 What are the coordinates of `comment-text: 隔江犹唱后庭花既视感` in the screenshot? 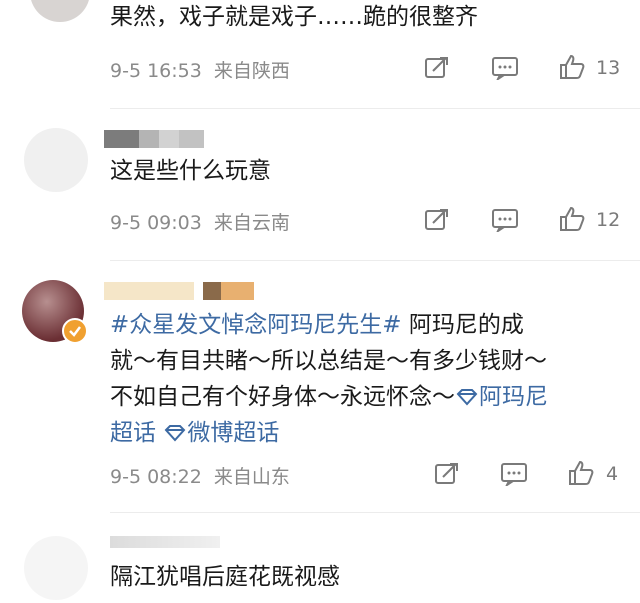 It's located at (225, 577).